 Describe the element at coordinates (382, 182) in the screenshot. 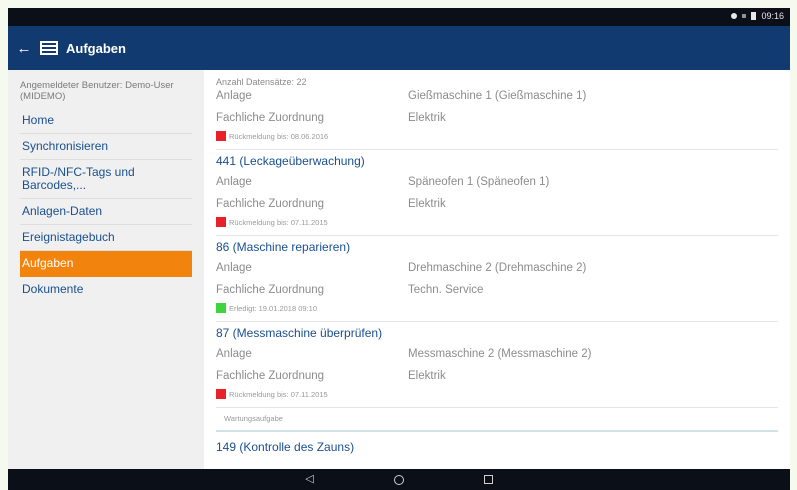

I see `anlage-row: Anlage Späneofen 1 (Späneofen 1)` at that location.